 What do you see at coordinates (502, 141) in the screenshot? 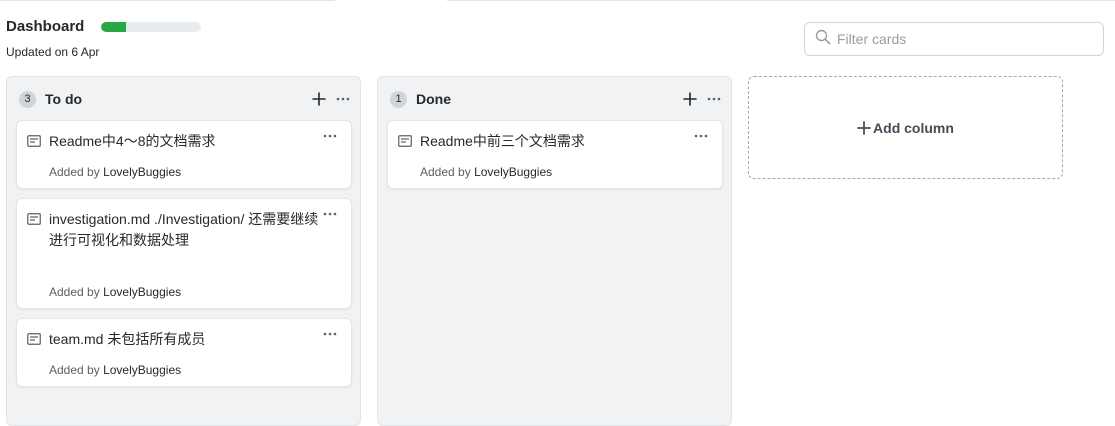
I see `card-title: Readme中前三个文档需求` at bounding box center [502, 141].